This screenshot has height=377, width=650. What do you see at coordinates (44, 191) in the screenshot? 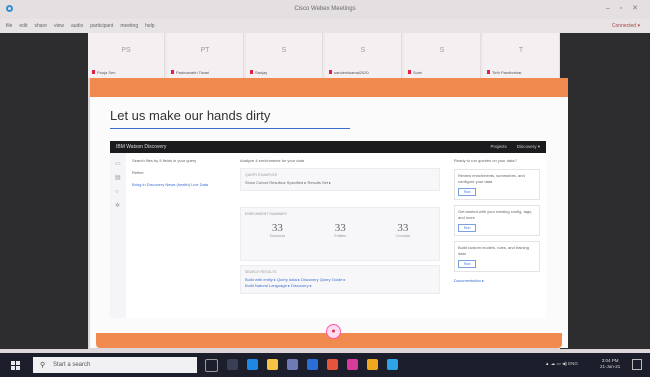
I see `meeting-background-left` at bounding box center [44, 191].